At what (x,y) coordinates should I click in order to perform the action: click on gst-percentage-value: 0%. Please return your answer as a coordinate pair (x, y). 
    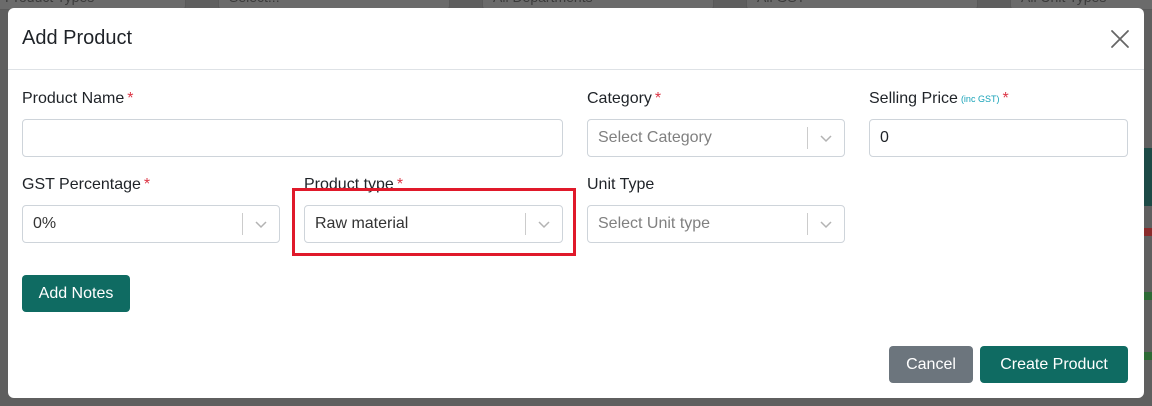
    Looking at the image, I should click on (45, 223).